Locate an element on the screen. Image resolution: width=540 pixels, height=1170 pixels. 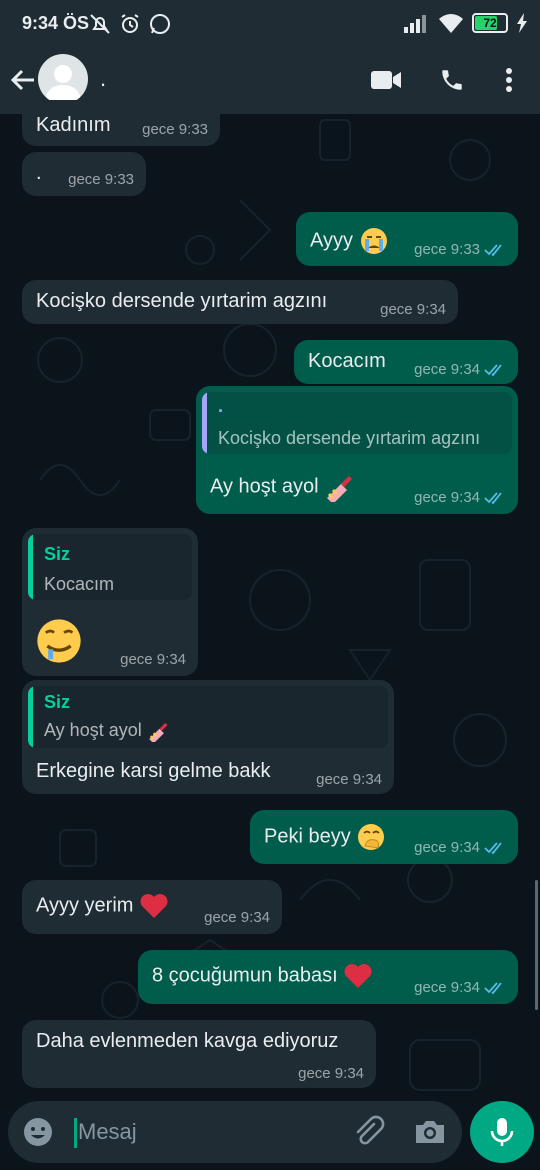
camera-button is located at coordinates (430, 1132).